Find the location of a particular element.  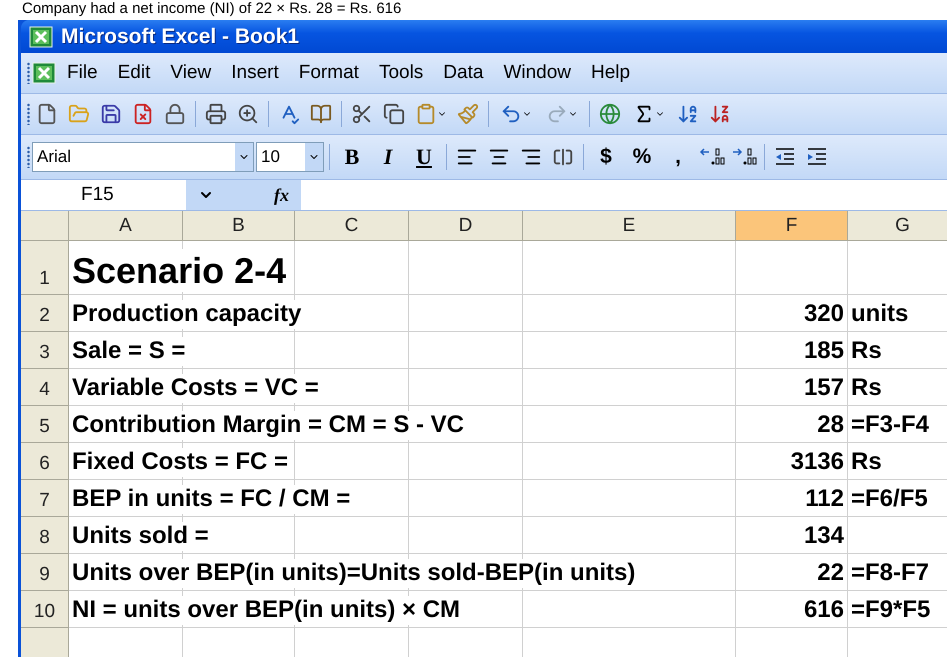

row-header: 5 is located at coordinates (45, 424).